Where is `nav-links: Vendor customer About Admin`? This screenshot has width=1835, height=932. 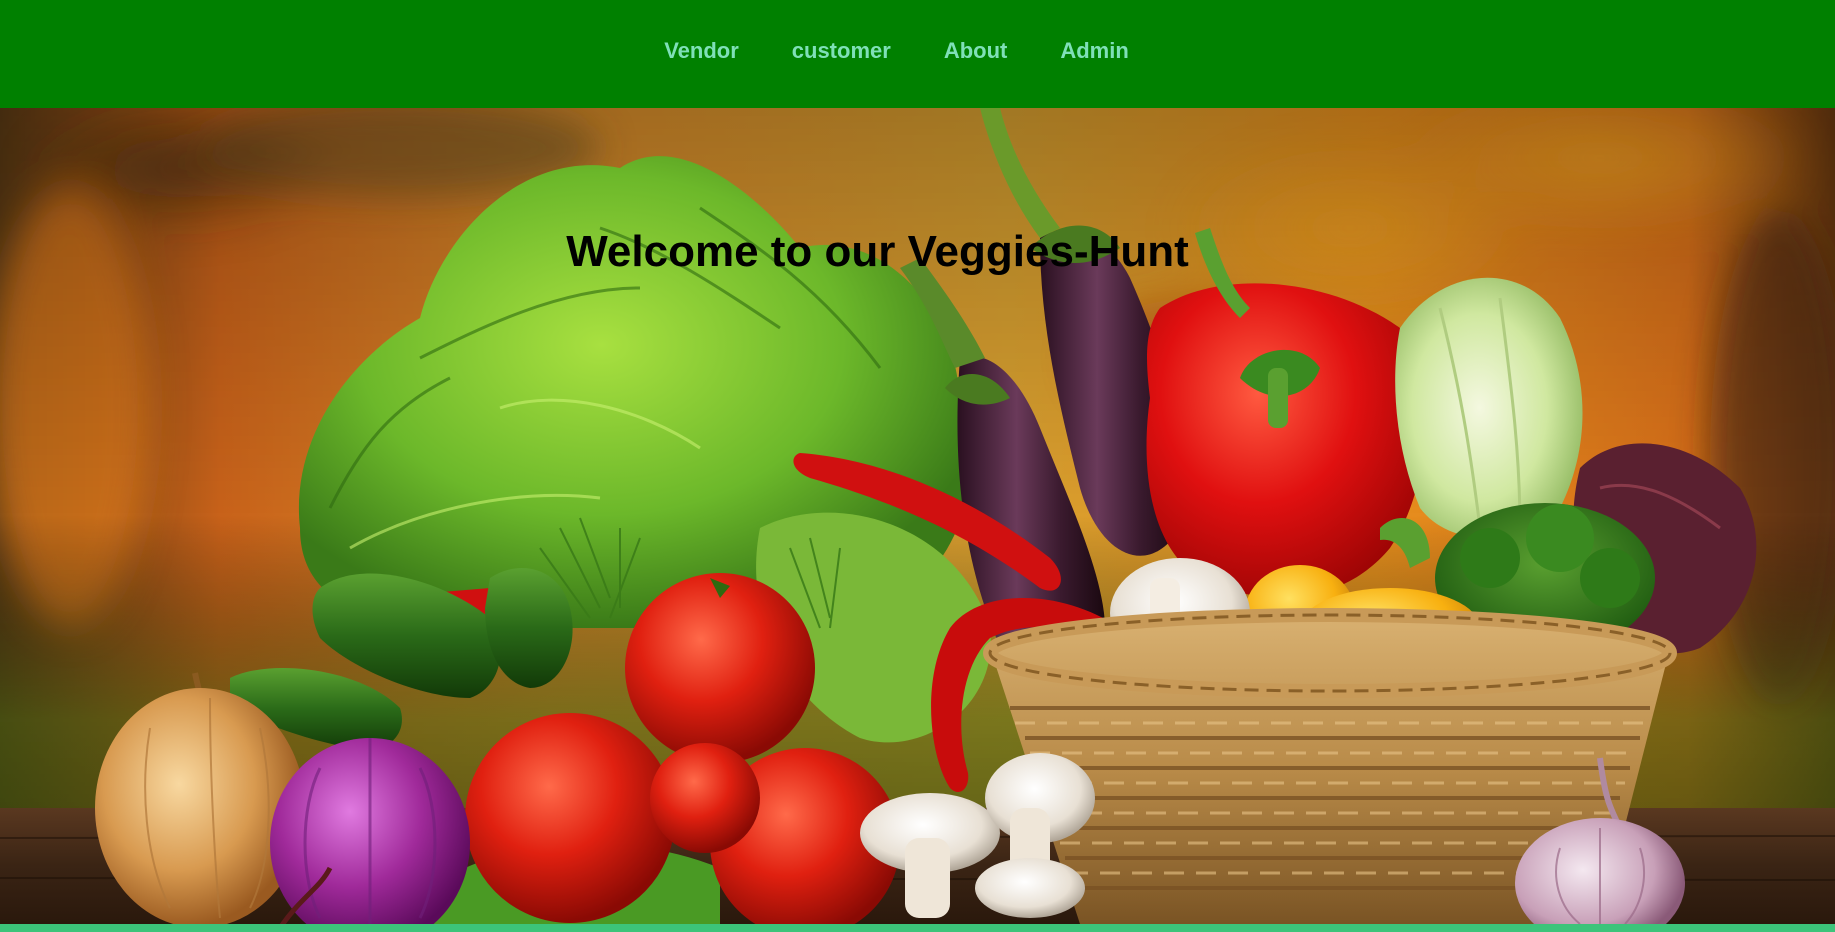
nav-links: Vendor customer About Admin is located at coordinates (896, 51).